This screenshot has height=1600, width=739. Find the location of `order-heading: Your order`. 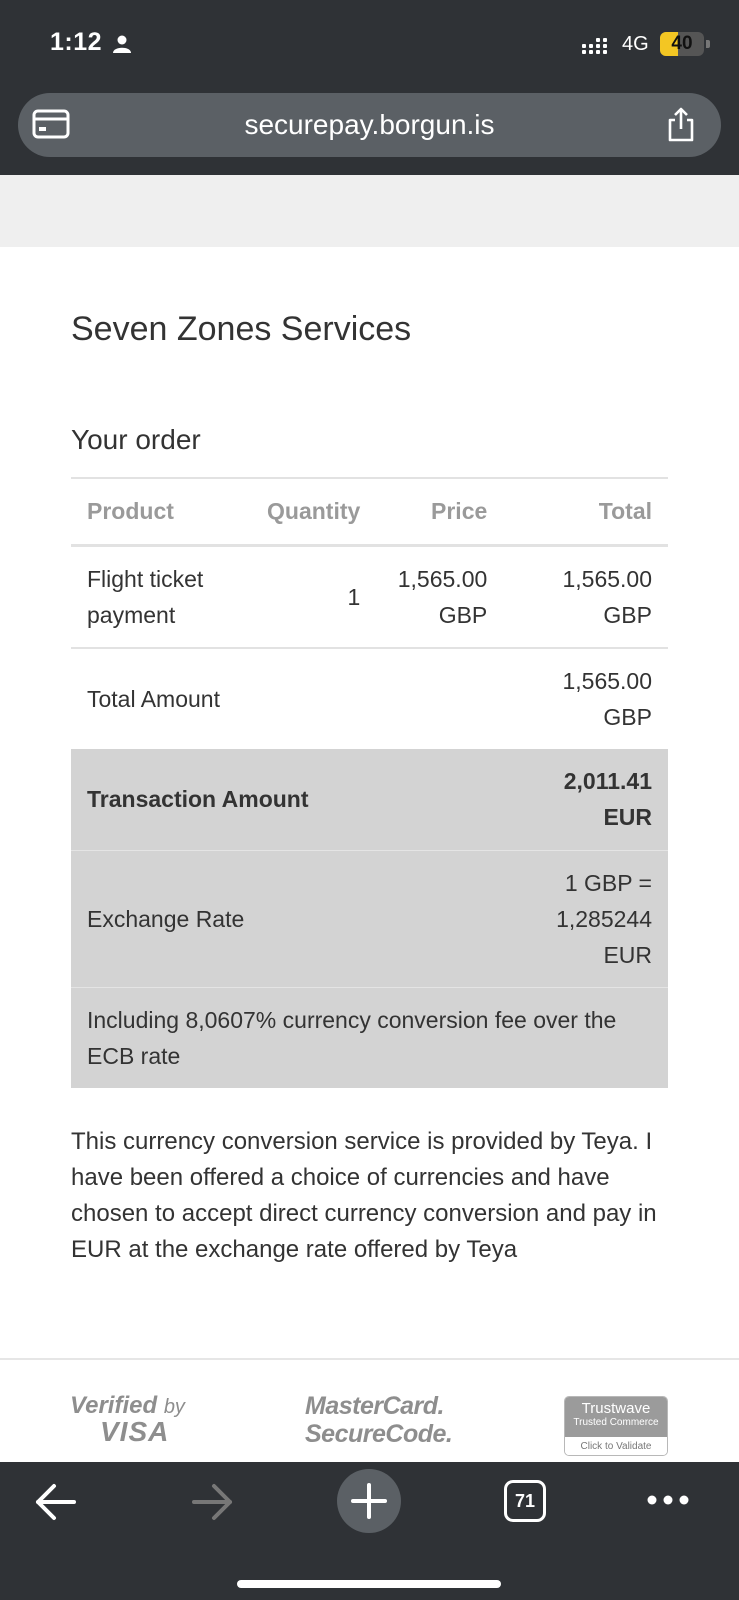

order-heading: Your order is located at coordinates (136, 439).